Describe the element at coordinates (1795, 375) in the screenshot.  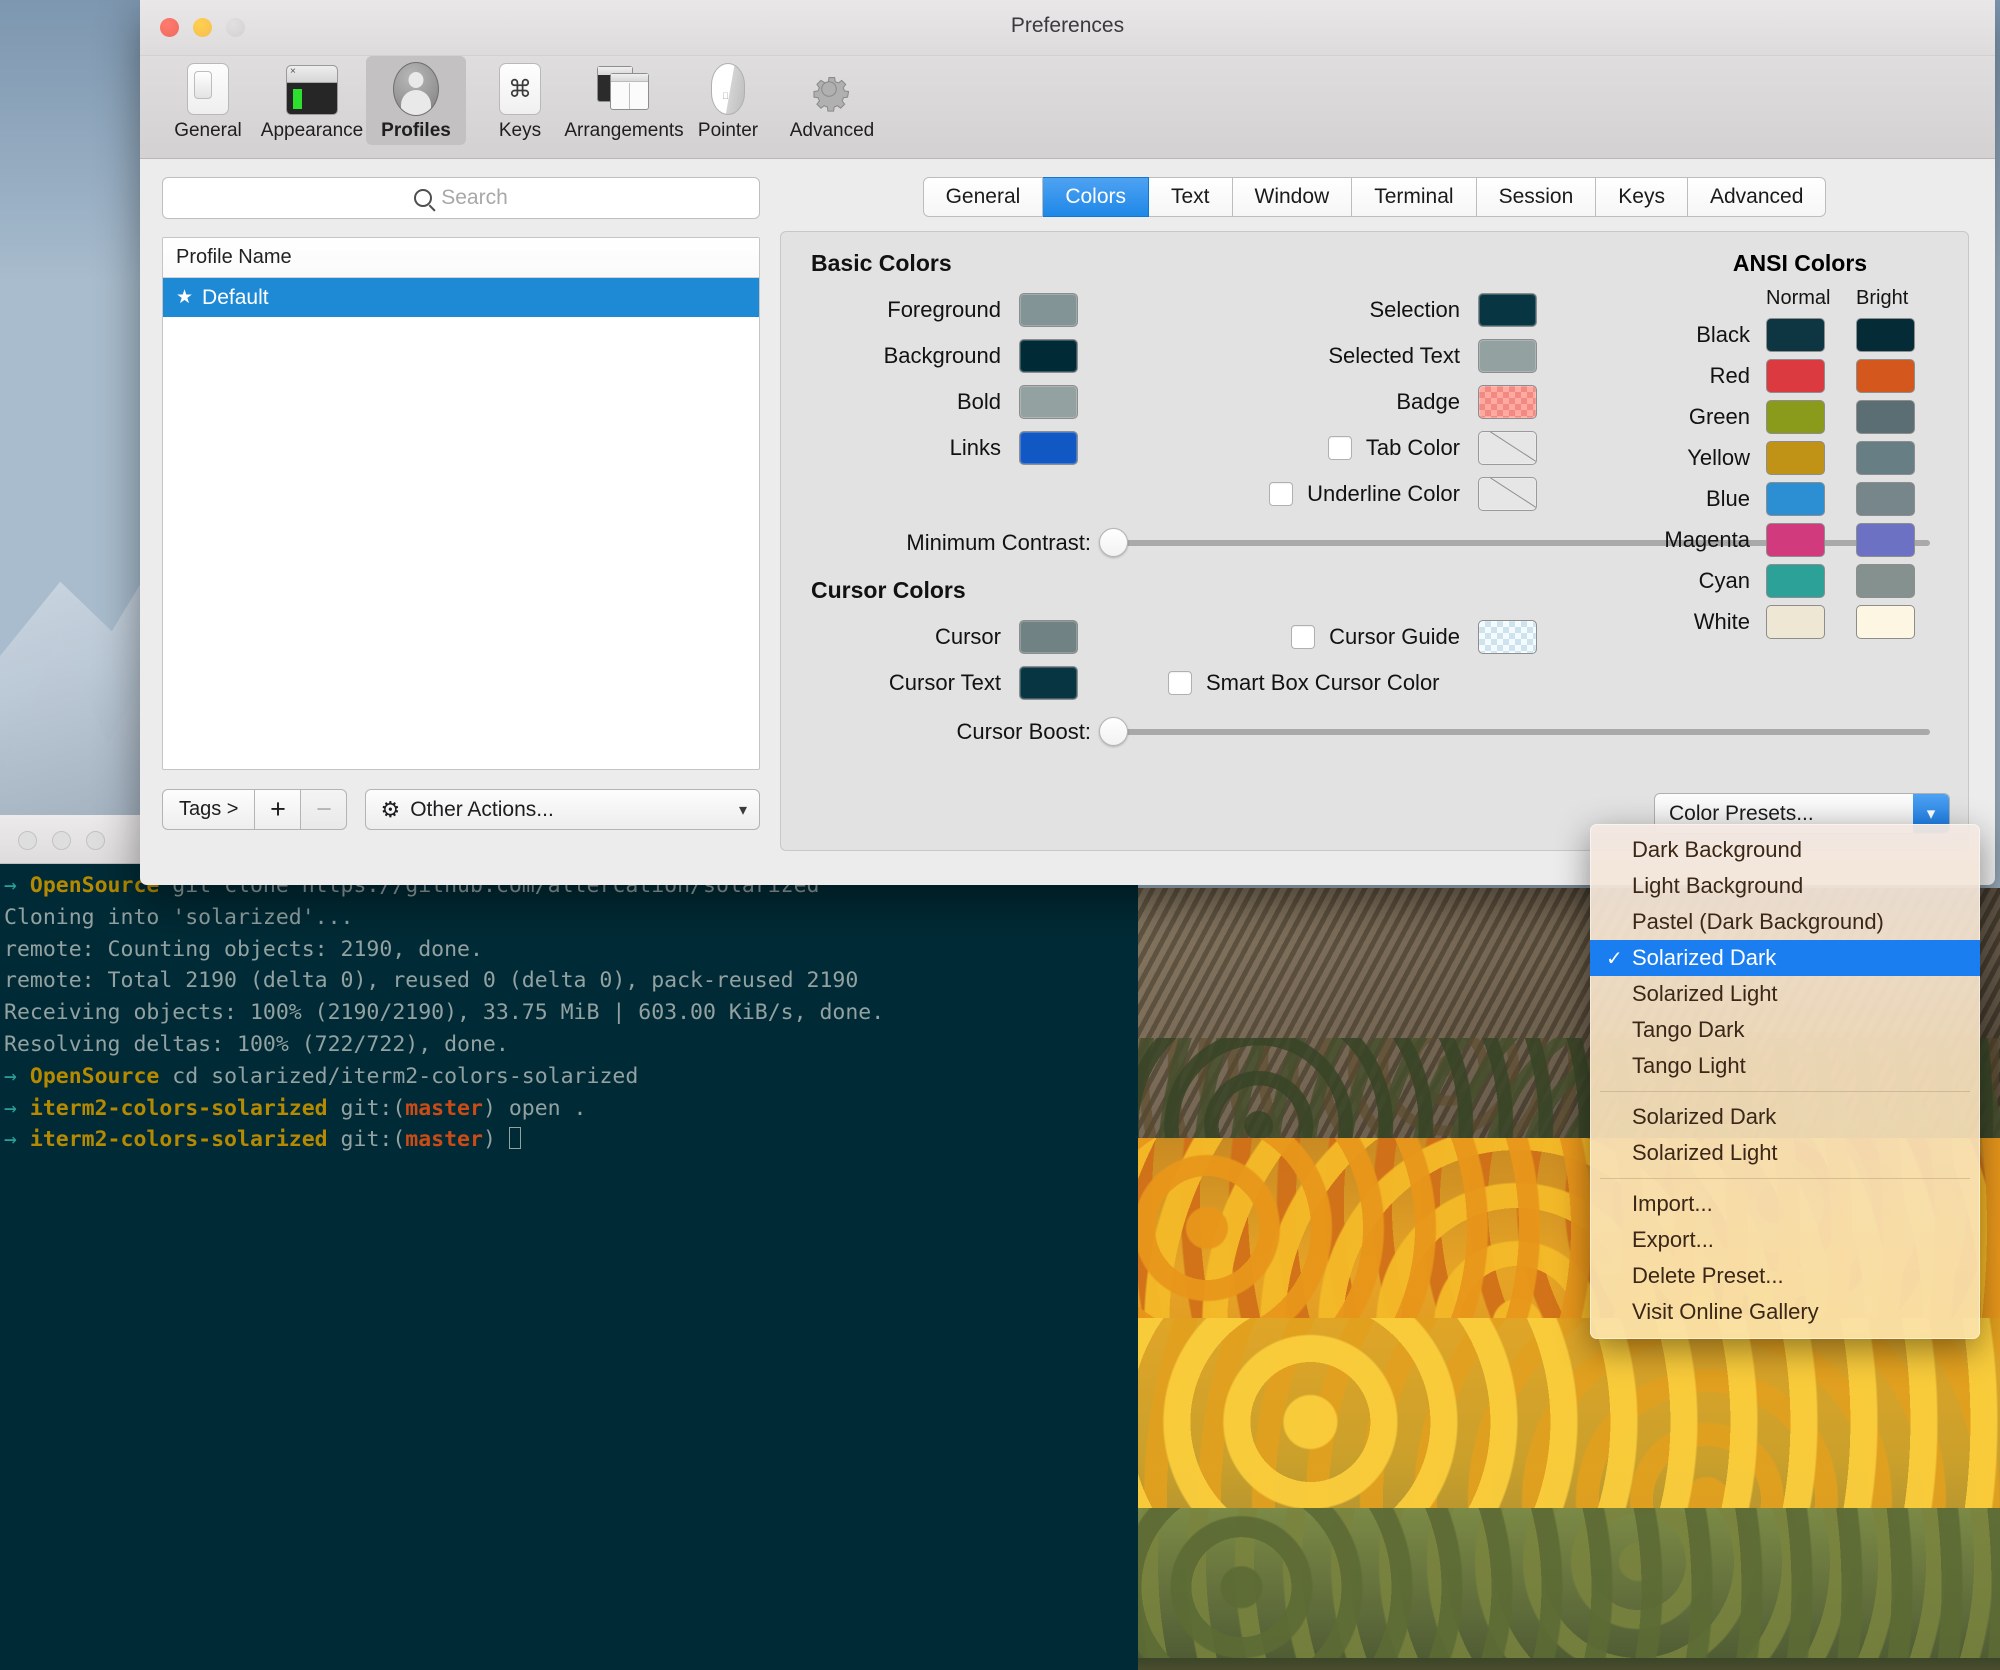
I see `ansi-swatch-red-normal` at that location.